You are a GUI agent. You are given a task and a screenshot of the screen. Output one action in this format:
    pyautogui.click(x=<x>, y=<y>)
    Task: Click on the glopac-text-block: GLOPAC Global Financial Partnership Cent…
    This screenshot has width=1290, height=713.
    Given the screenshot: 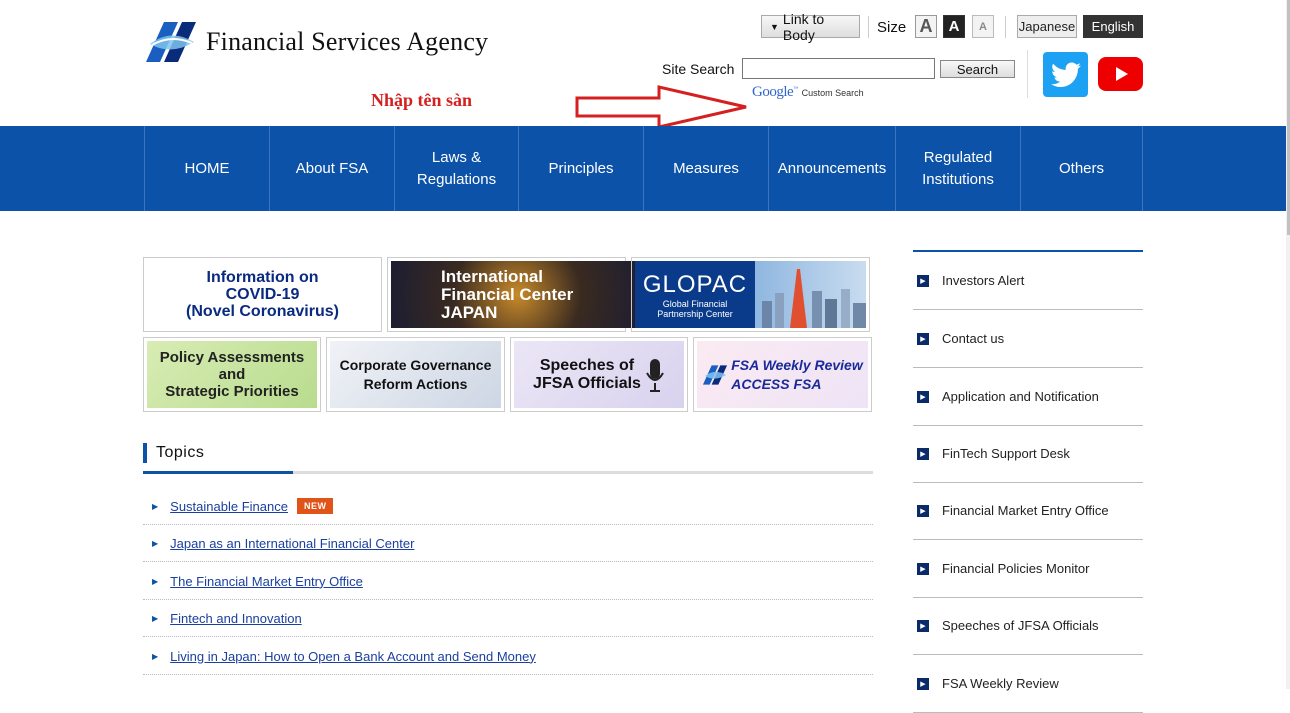 What is the action you would take?
    pyautogui.click(x=695, y=294)
    